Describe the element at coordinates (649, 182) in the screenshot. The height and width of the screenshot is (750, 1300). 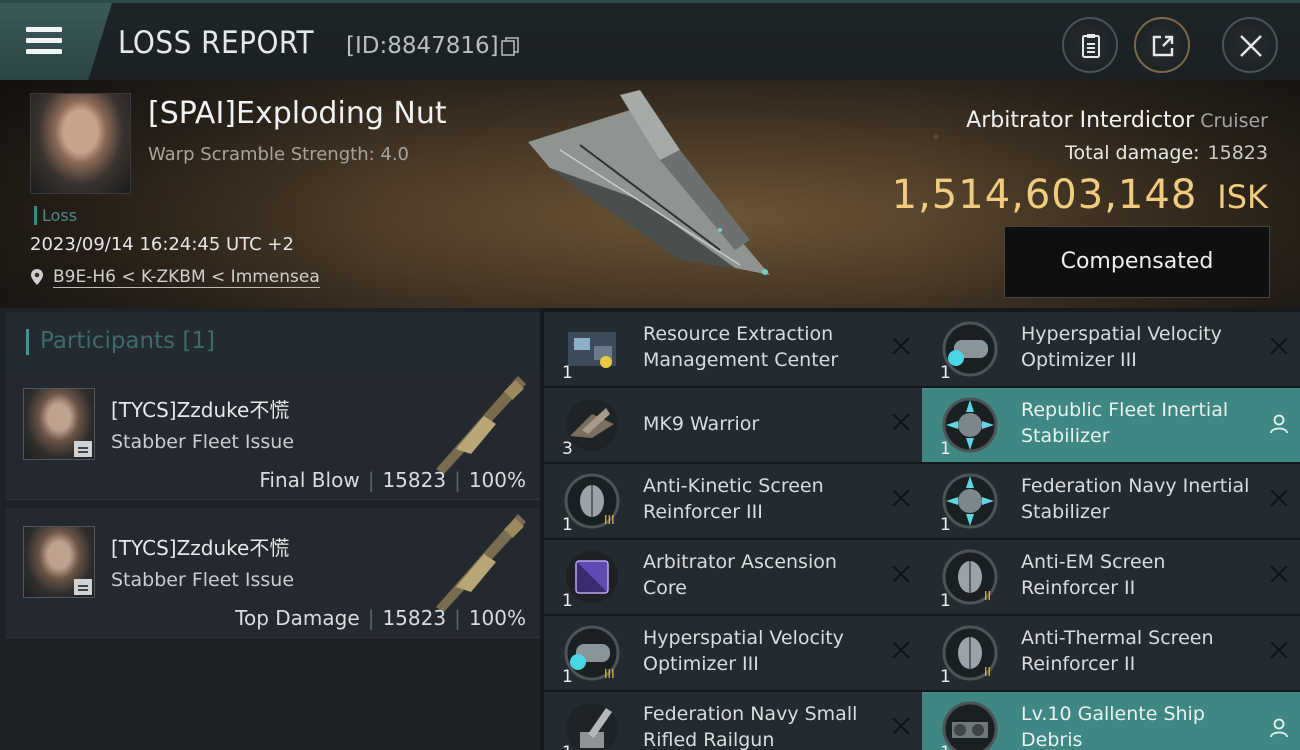
I see `ship-render-image` at that location.